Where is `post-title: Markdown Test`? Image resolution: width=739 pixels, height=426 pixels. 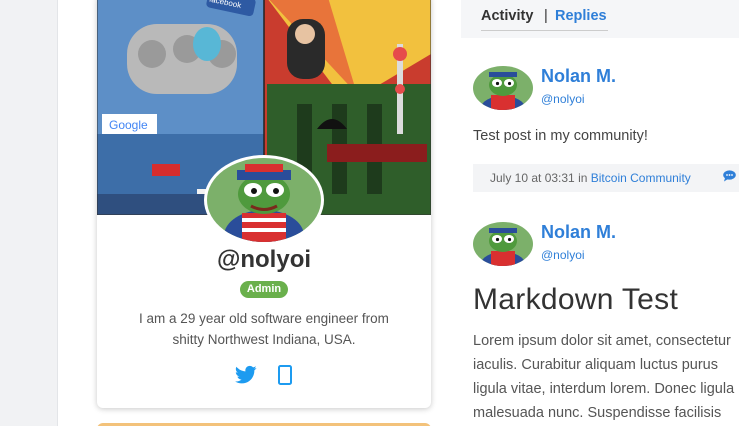 post-title: Markdown Test is located at coordinates (576, 299).